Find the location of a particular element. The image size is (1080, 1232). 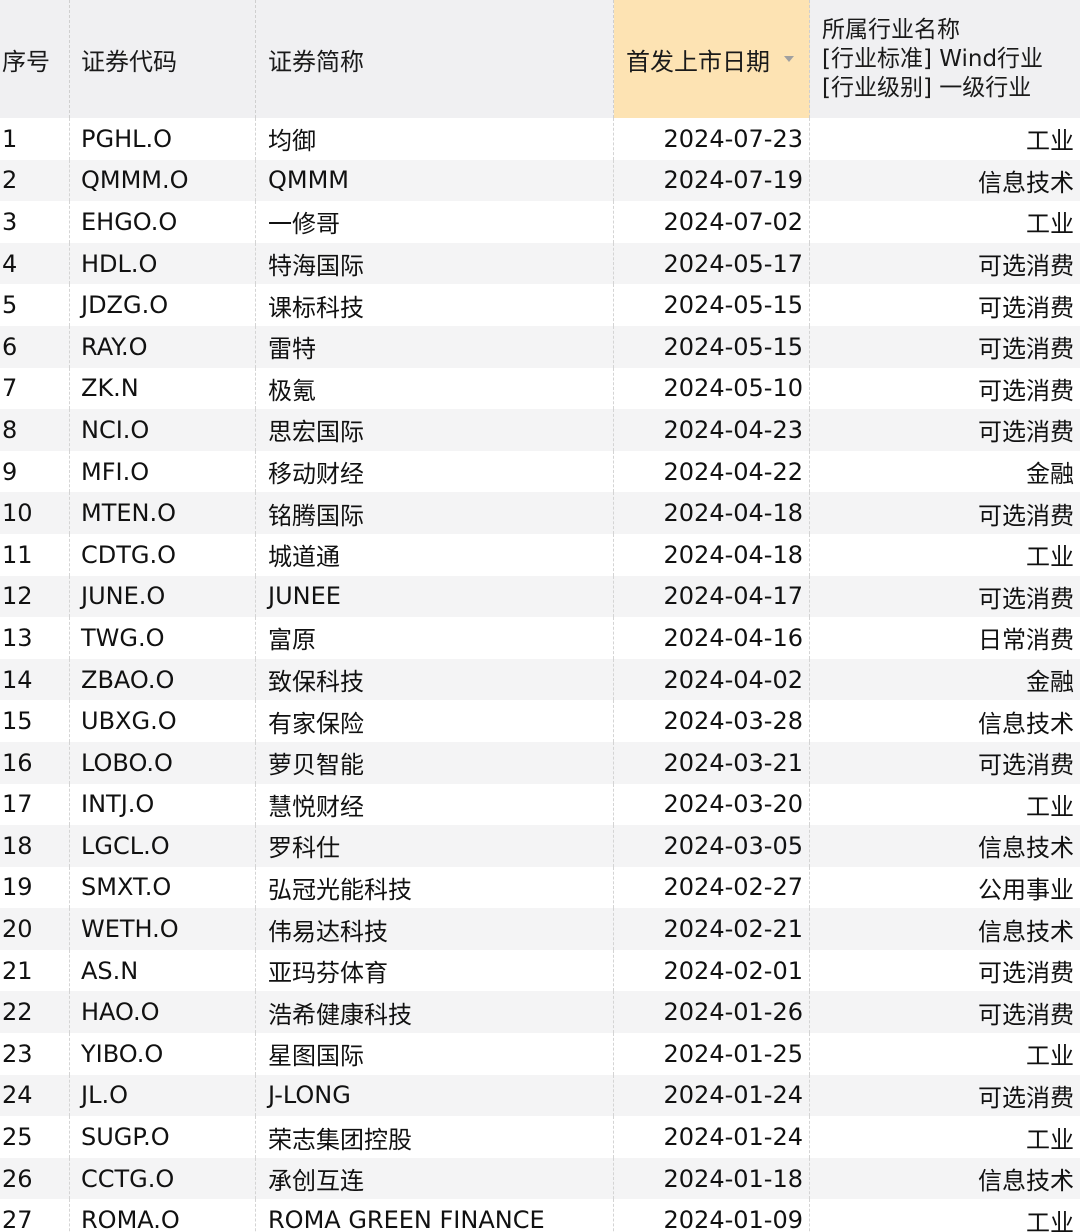

cell-name: 雷特 is located at coordinates (435, 346).